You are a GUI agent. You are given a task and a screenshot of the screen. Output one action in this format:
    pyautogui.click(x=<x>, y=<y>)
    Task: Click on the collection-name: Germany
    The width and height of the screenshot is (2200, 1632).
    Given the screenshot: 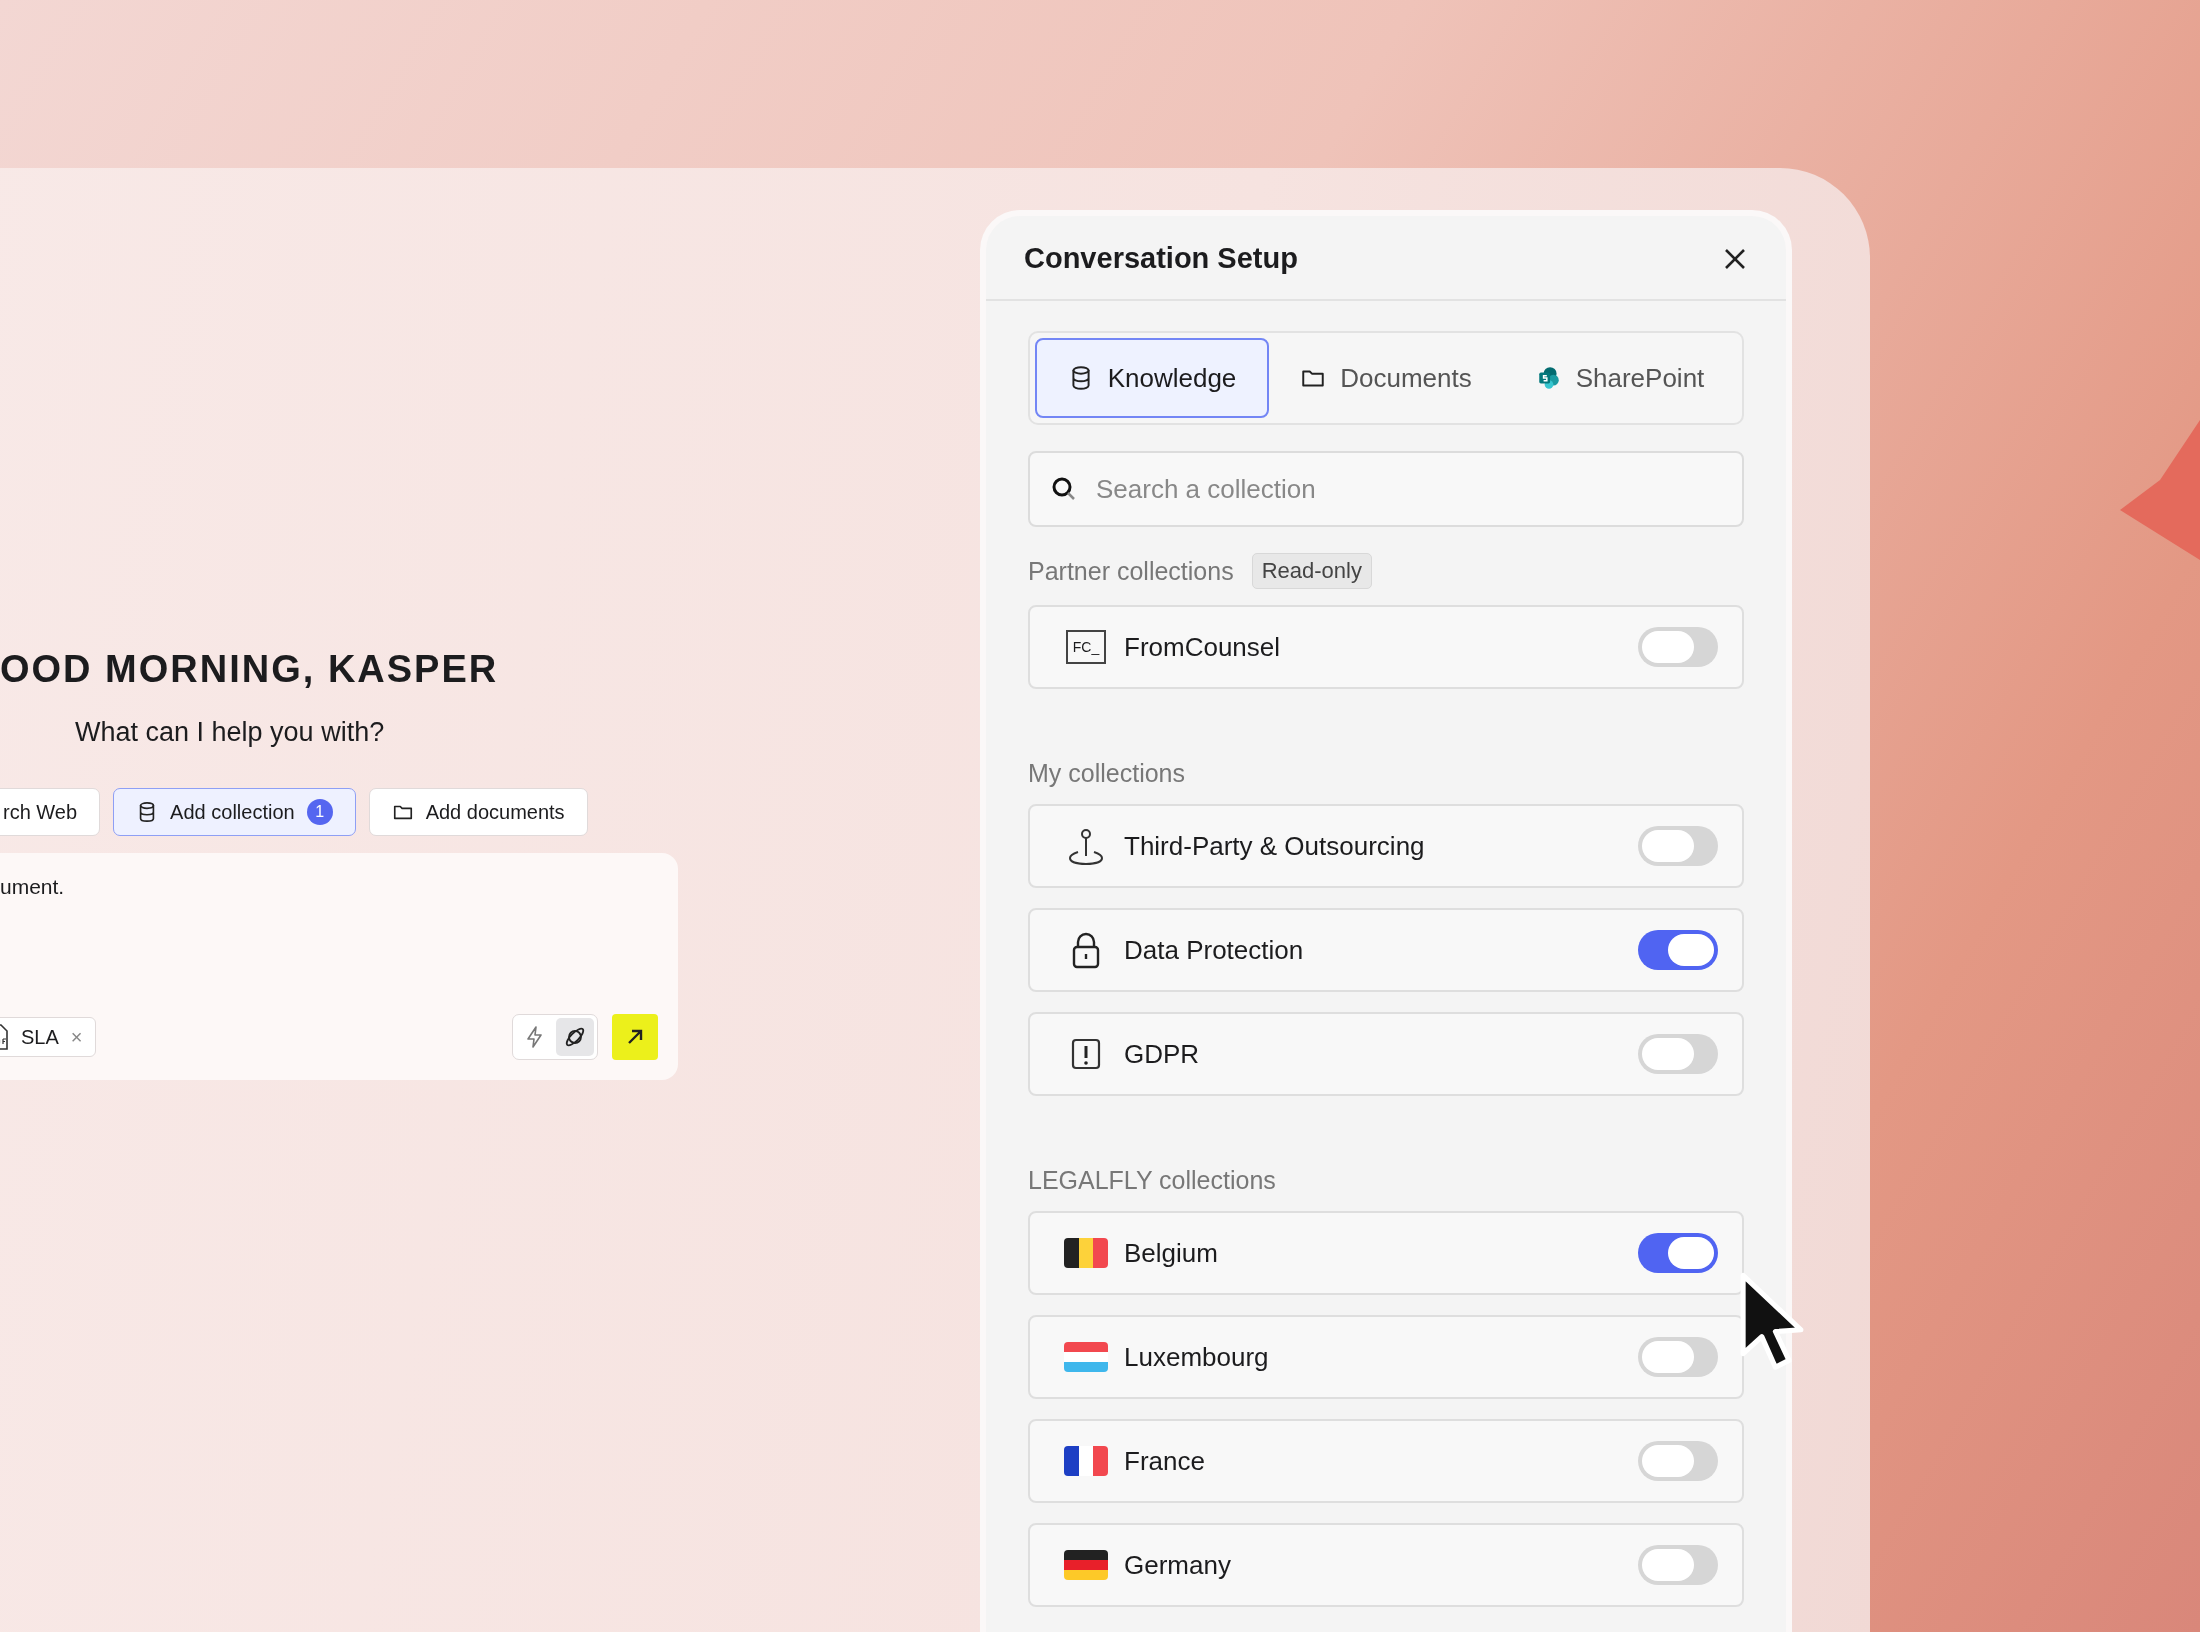 What is the action you would take?
    pyautogui.click(x=1178, y=1565)
    